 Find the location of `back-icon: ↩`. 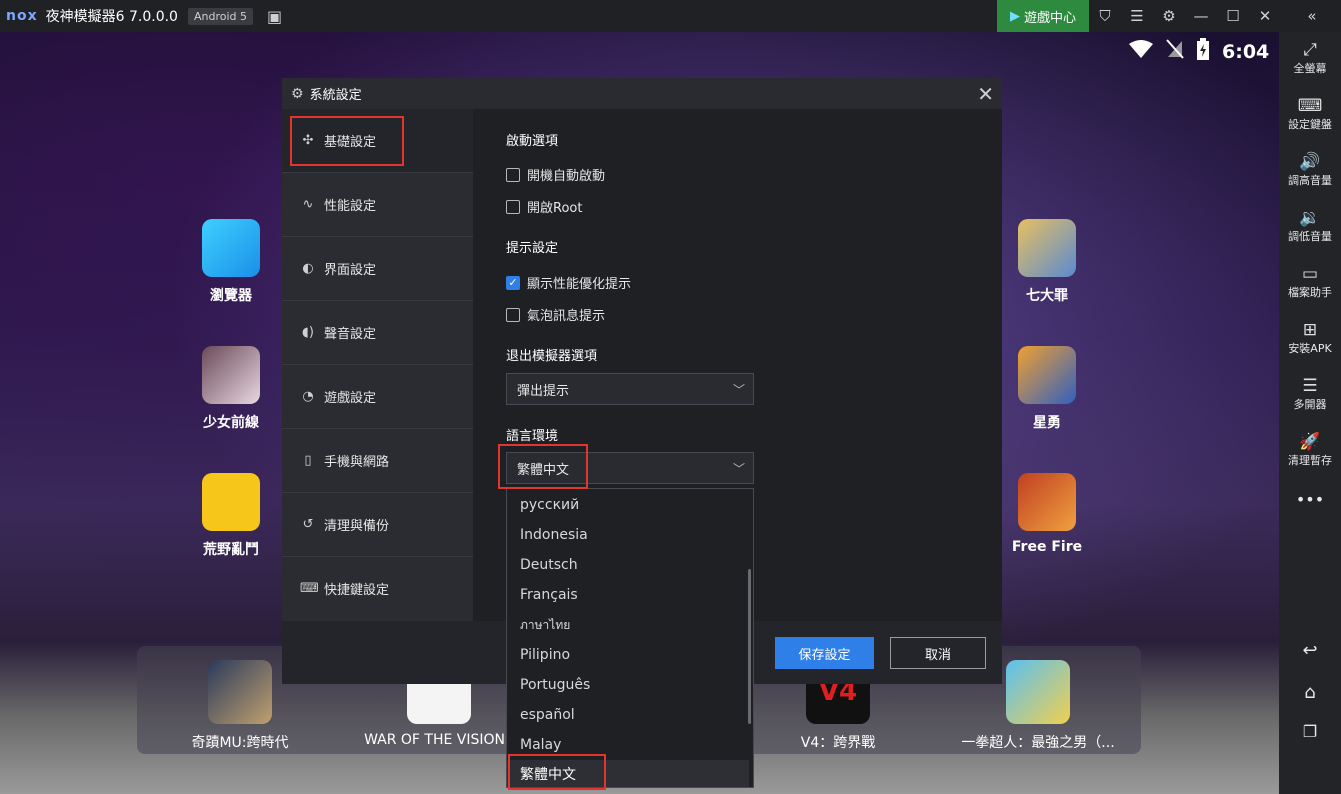

back-icon: ↩ is located at coordinates (1310, 650).